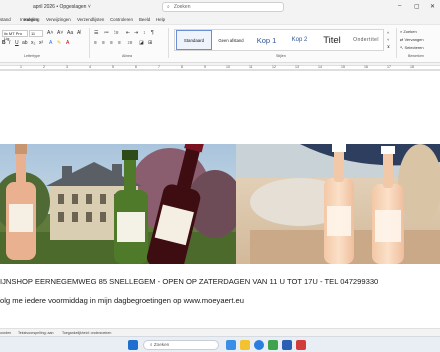 The height and width of the screenshot is (352, 440). I want to click on word-count: oorden, so click(5, 333).